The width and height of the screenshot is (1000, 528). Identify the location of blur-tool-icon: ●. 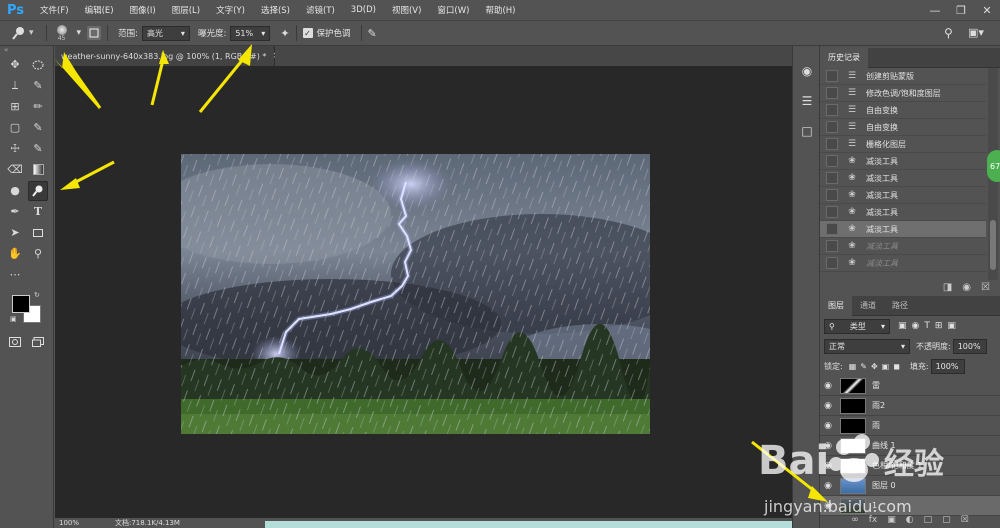
(15, 191).